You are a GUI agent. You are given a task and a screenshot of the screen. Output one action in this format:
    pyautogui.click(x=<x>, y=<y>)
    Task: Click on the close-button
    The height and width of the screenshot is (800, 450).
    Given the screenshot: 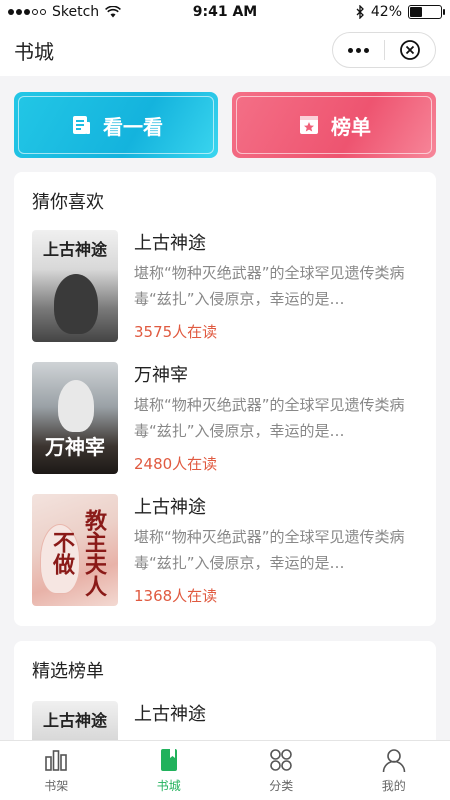 What is the action you would take?
    pyautogui.click(x=410, y=50)
    